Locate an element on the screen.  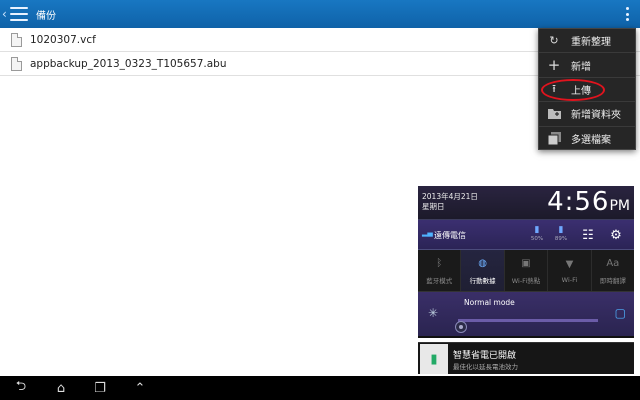
brightness-icon: ✳ is located at coordinates (433, 313).